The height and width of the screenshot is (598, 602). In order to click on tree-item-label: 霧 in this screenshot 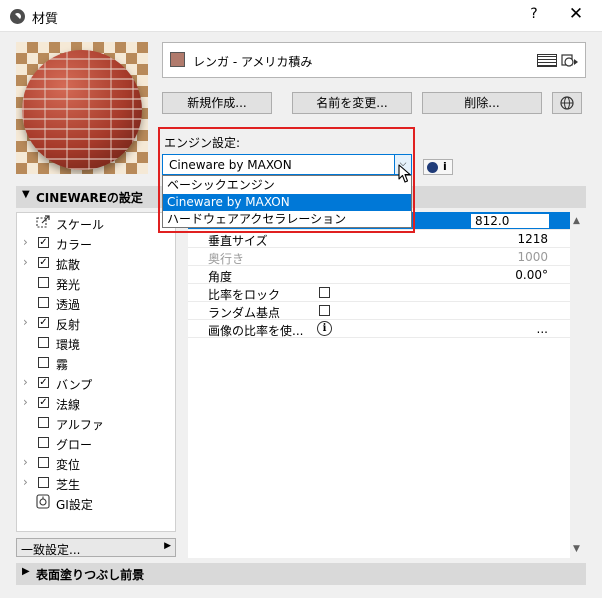, I will do `click(62, 365)`.